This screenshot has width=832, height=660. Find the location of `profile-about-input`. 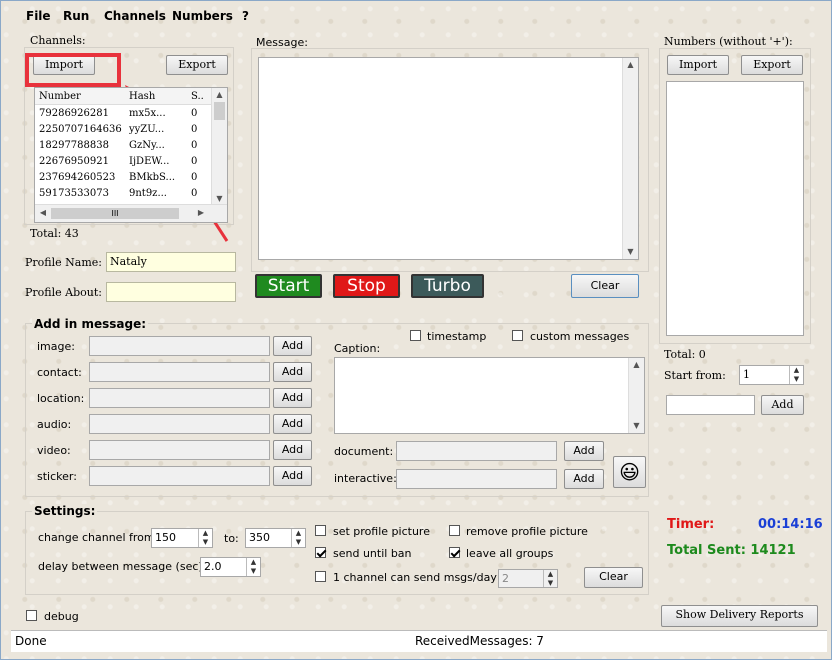

profile-about-input is located at coordinates (171, 292).